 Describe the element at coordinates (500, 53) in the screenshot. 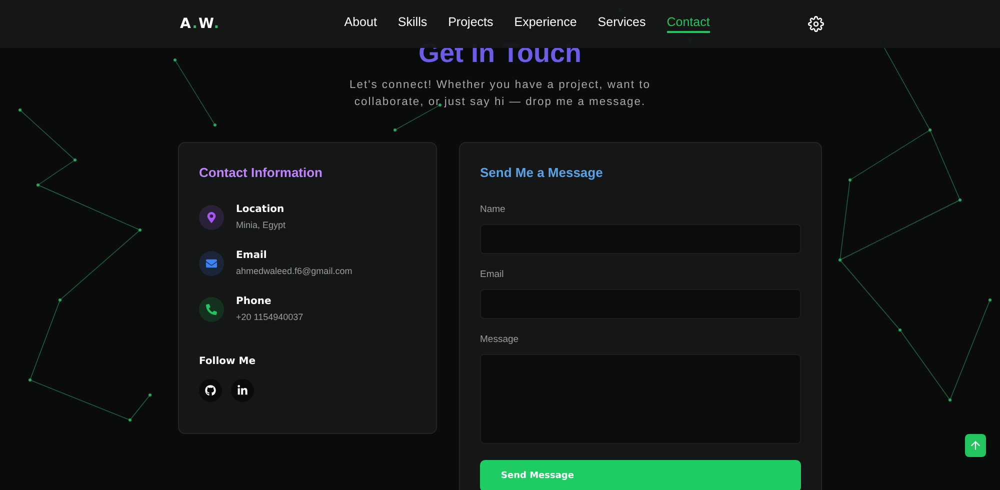

I see `section-heading: Get In Touch` at that location.